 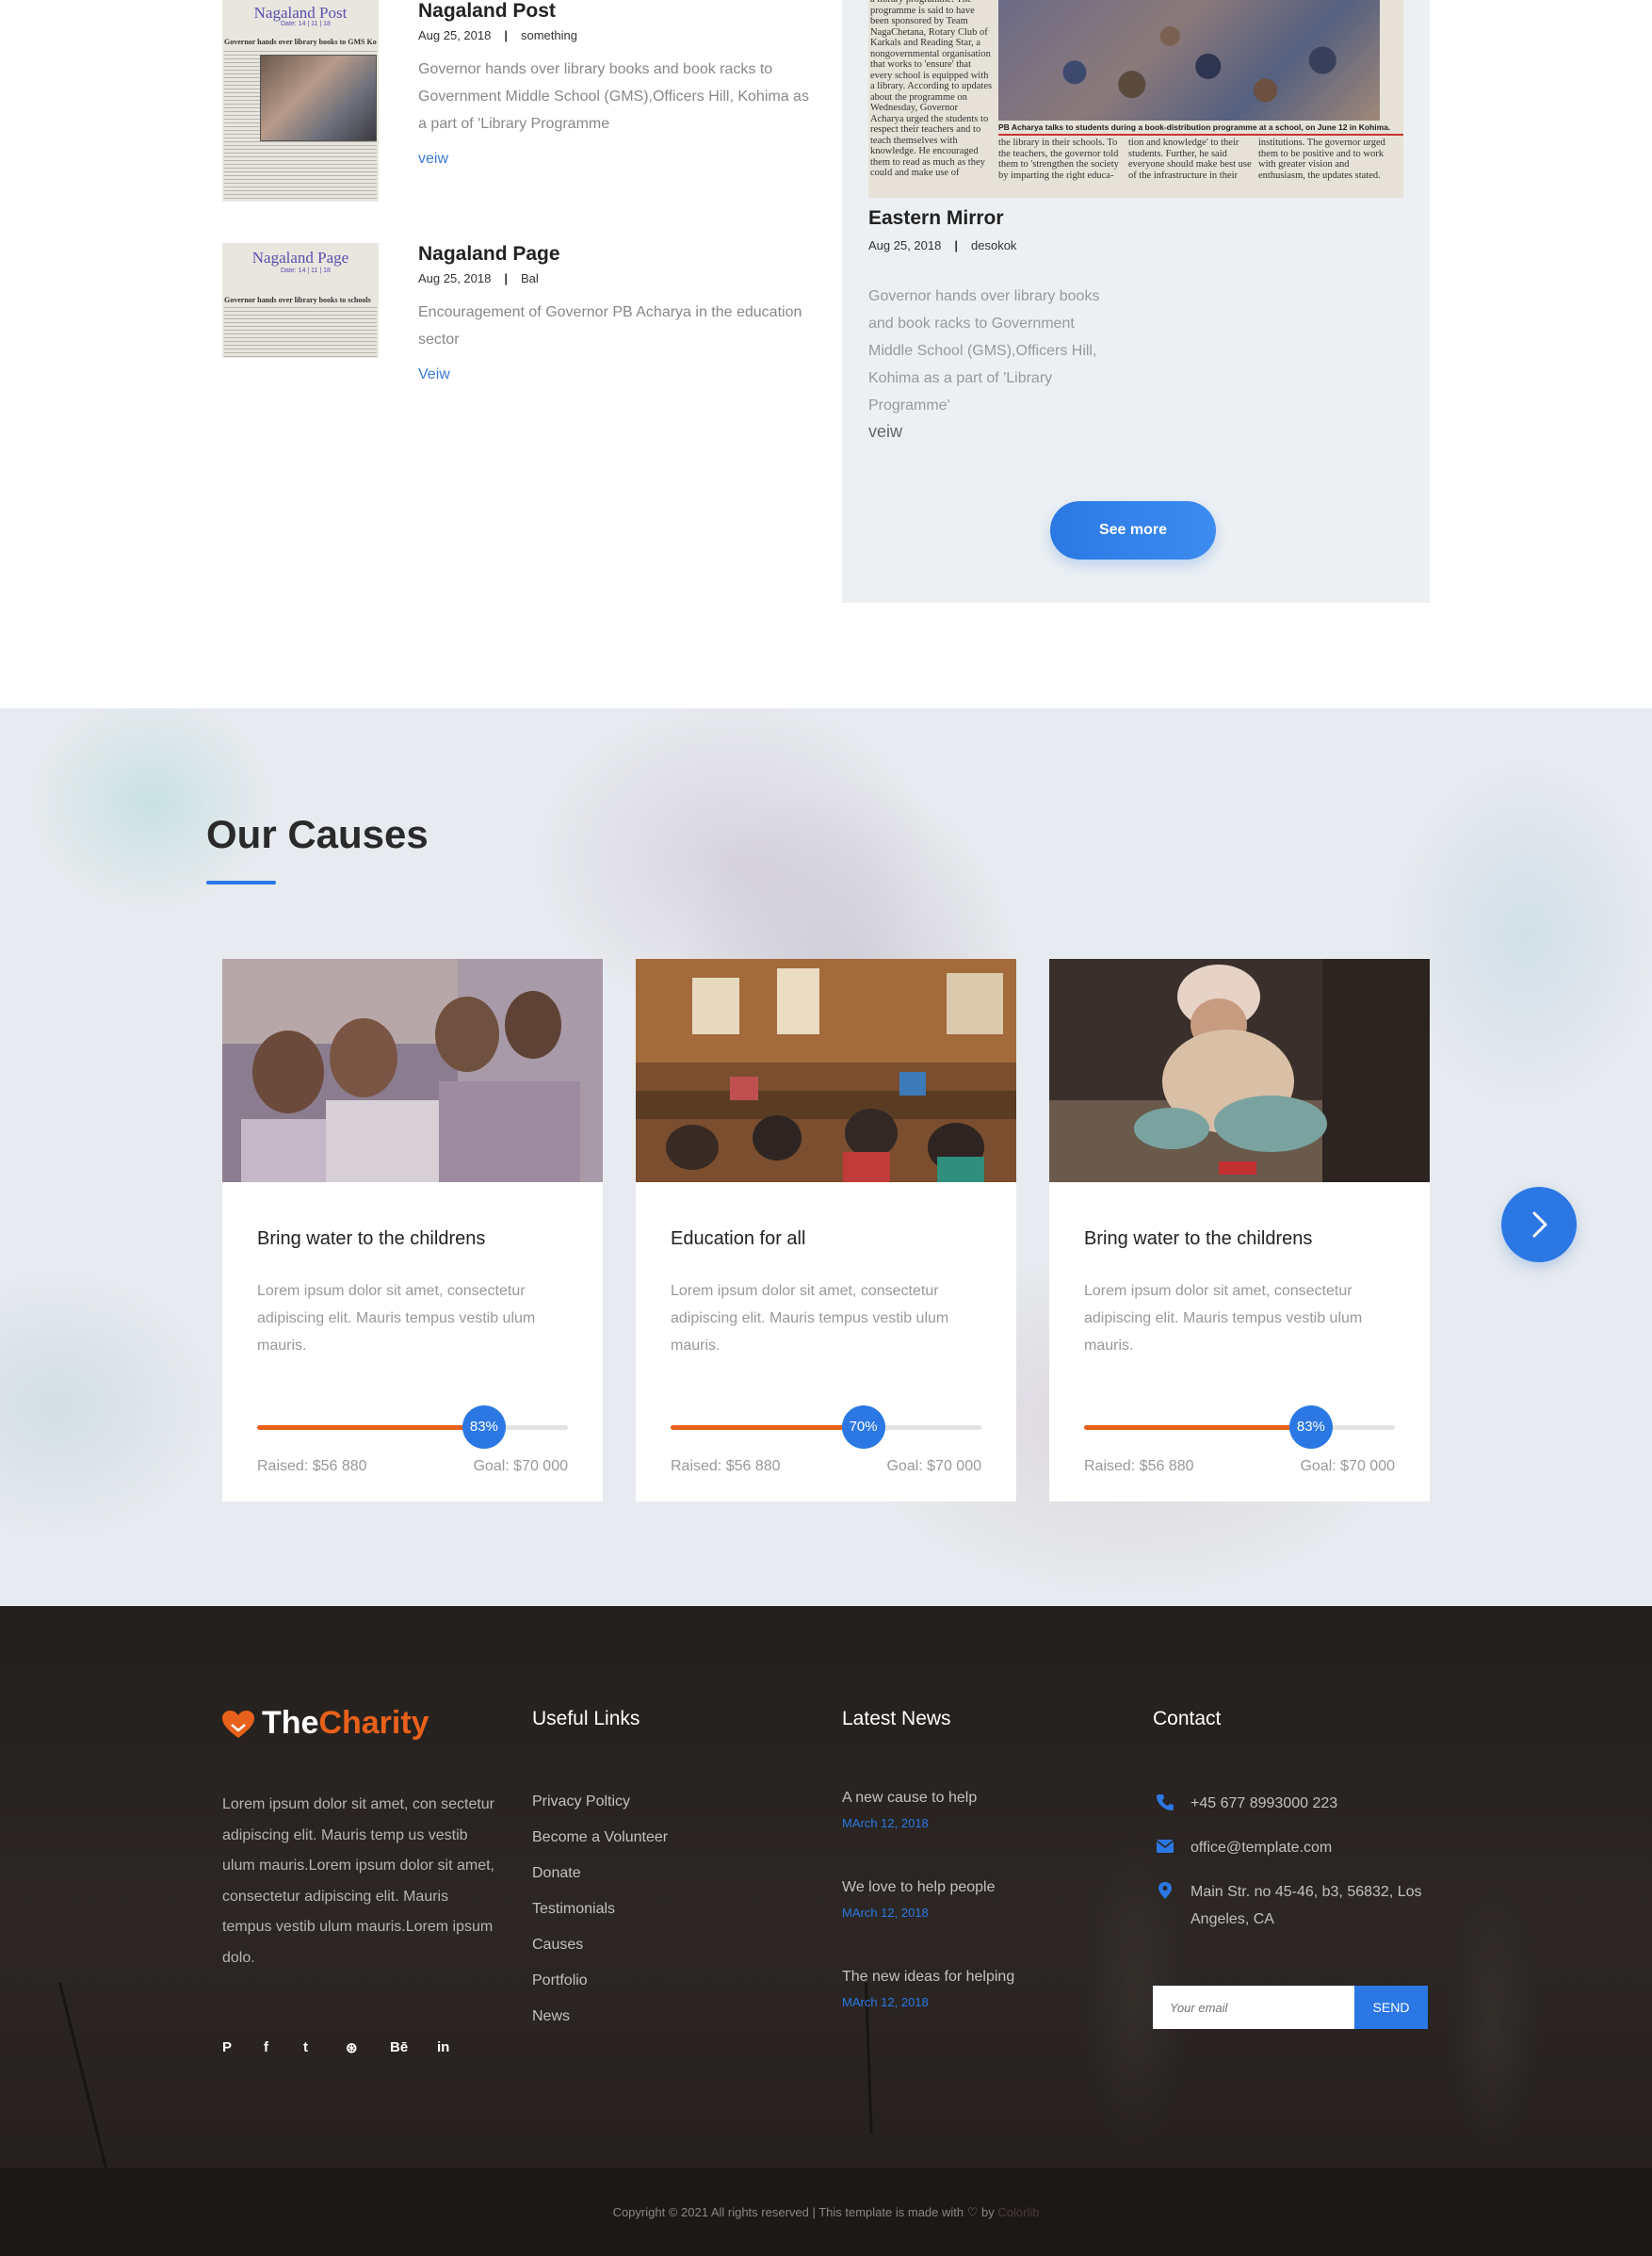 What do you see at coordinates (928, 2014) in the screenshot?
I see `latest-news-item: The new ideas for helping MArch 12, 2018` at bounding box center [928, 2014].